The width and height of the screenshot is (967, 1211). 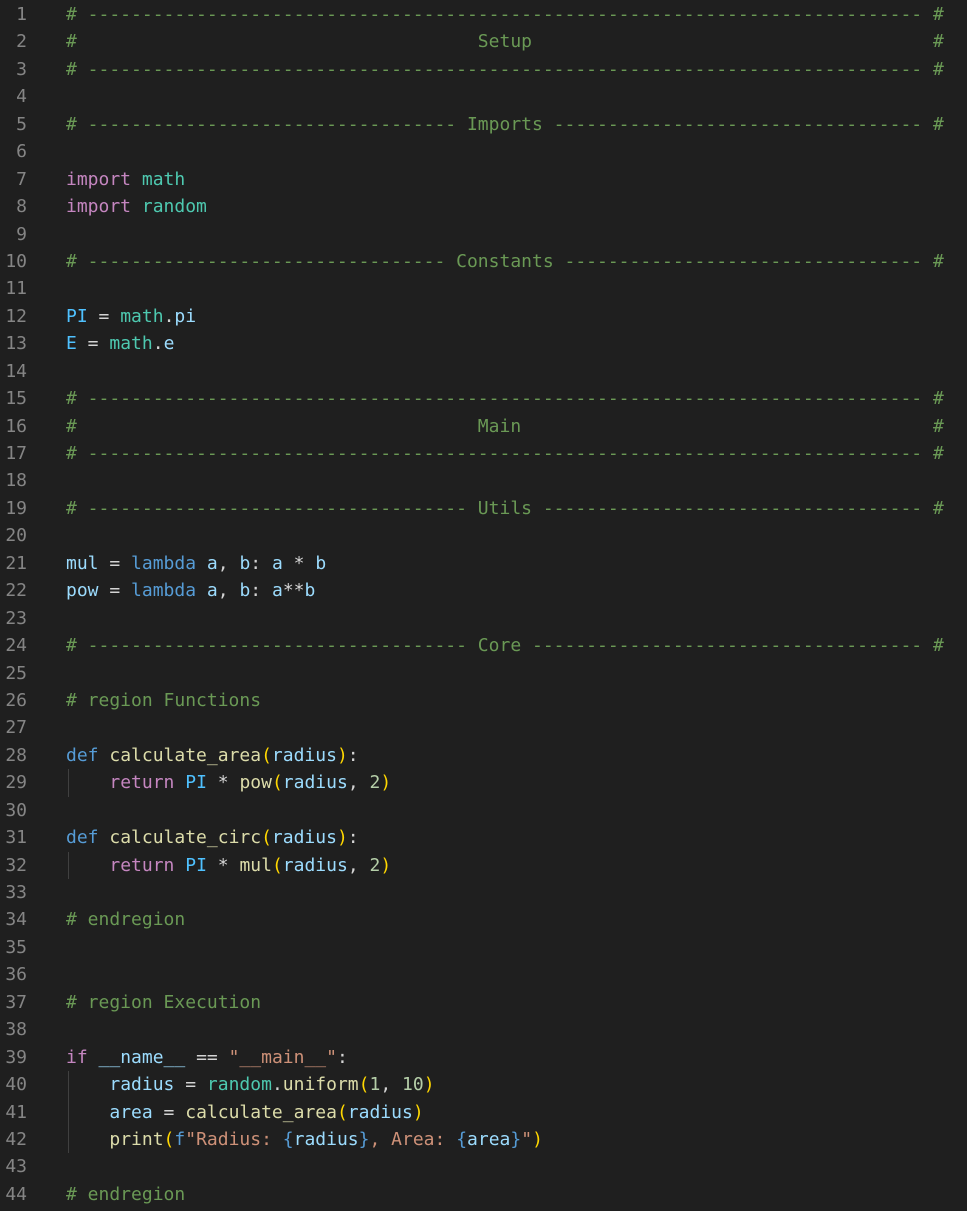 I want to click on code-line: 31 def calculate_circ(radius):, so click(x=483, y=837).